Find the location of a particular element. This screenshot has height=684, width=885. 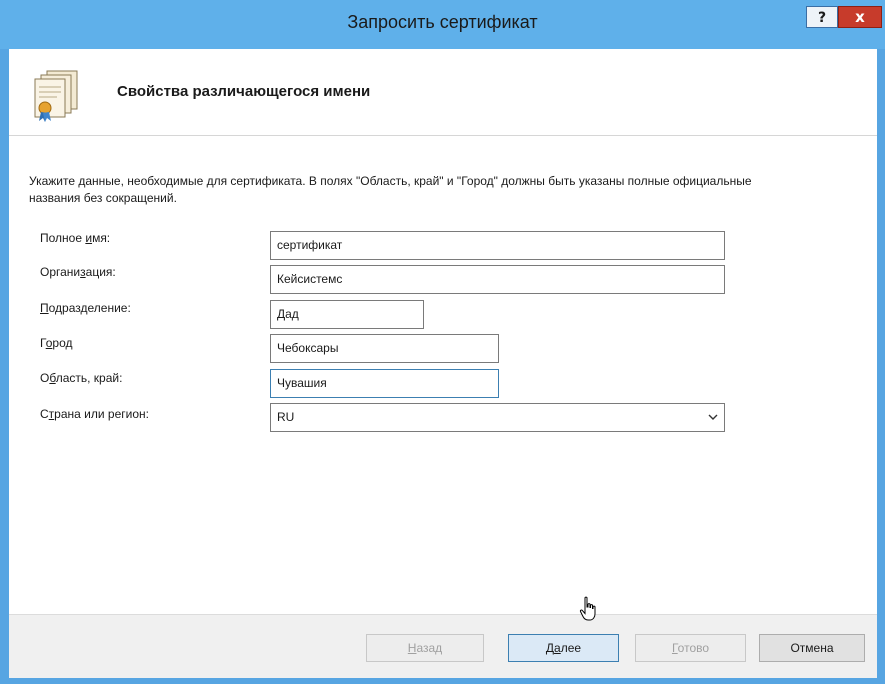

next-button: Далее is located at coordinates (563, 648).